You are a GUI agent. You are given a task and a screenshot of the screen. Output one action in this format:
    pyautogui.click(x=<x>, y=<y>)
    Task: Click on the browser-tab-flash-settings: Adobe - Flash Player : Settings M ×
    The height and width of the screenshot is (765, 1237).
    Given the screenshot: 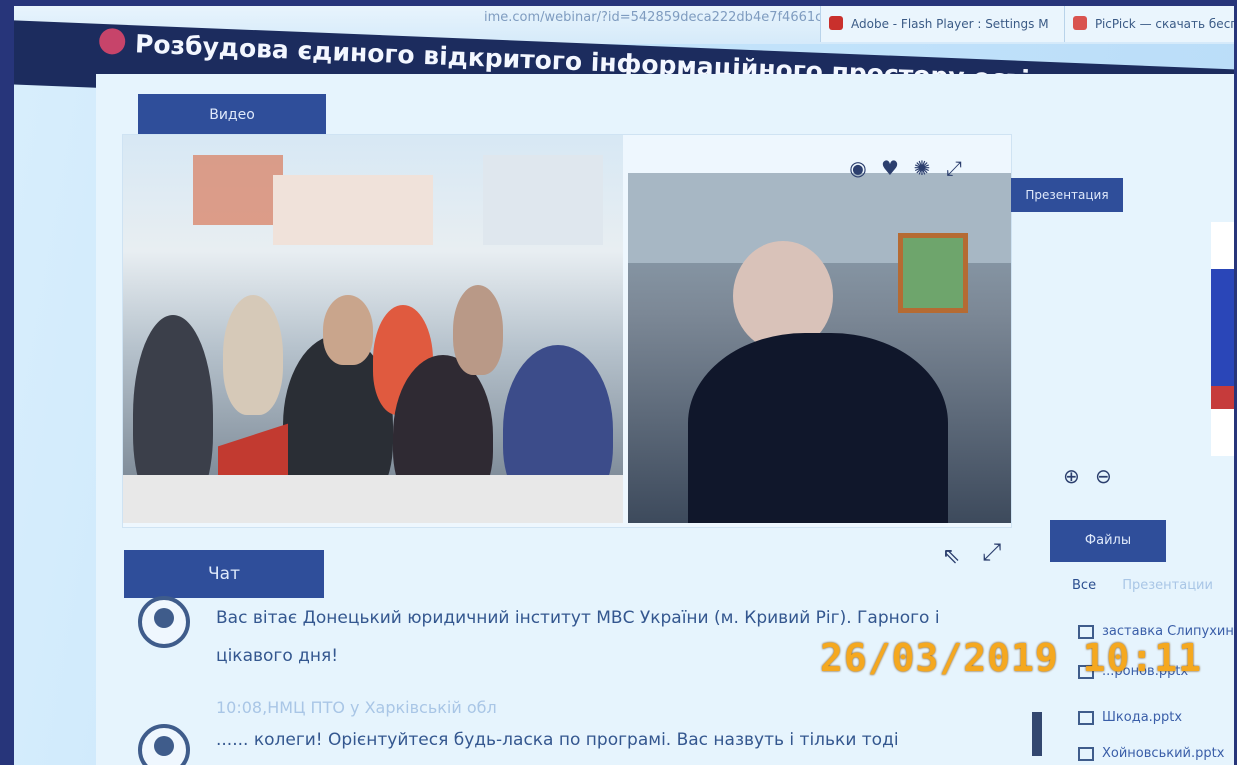 What is the action you would take?
    pyautogui.click(x=954, y=24)
    